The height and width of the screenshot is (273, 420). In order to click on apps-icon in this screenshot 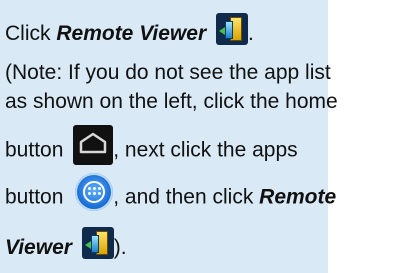, I will do `click(94, 192)`.